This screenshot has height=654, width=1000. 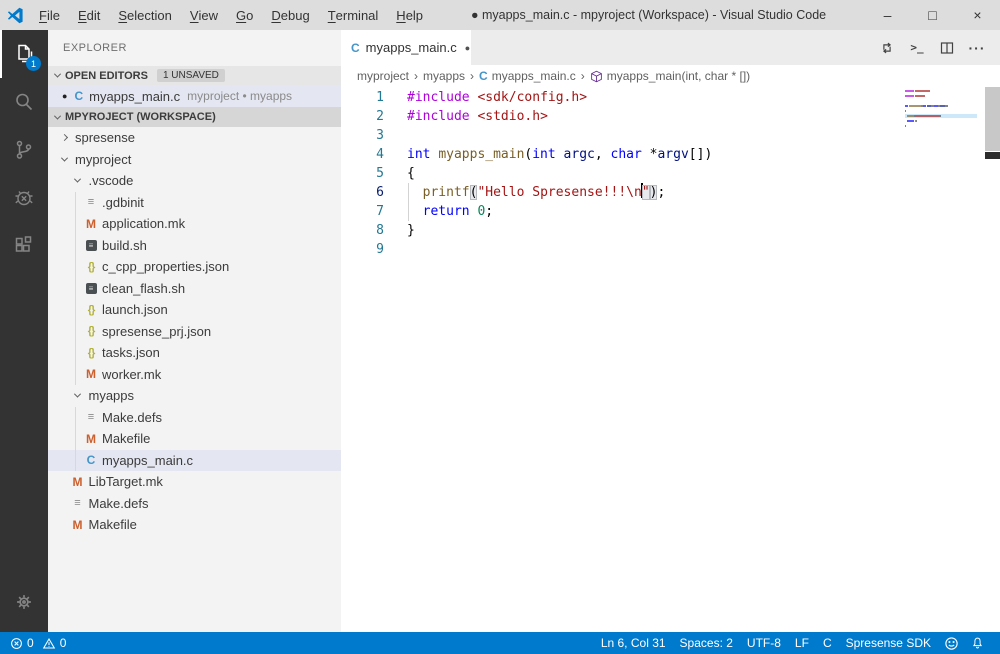 What do you see at coordinates (194, 138) in the screenshot?
I see `tree-item-spresense: spresense` at bounding box center [194, 138].